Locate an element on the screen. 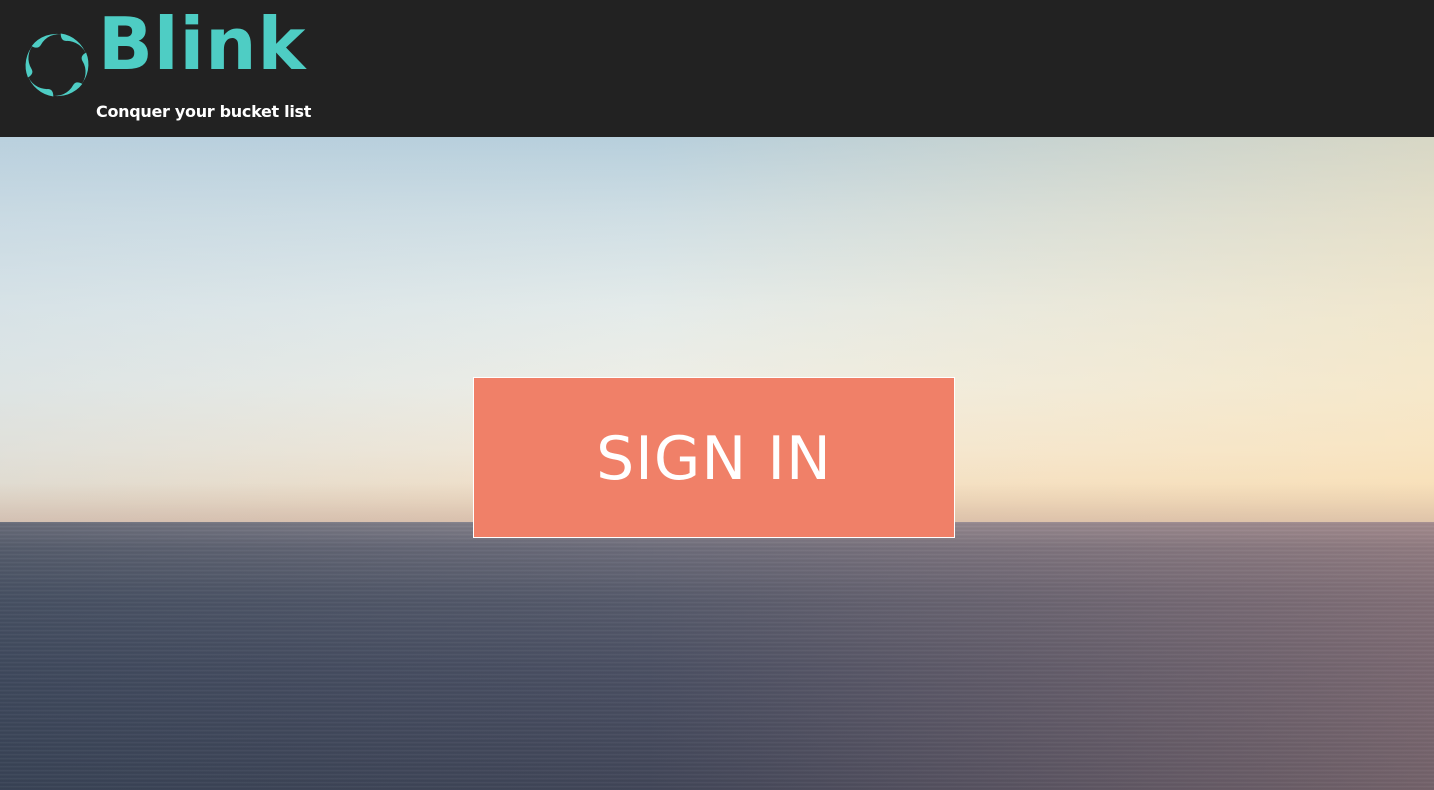 The height and width of the screenshot is (790, 1434). swirl-logo-icon is located at coordinates (57, 65).